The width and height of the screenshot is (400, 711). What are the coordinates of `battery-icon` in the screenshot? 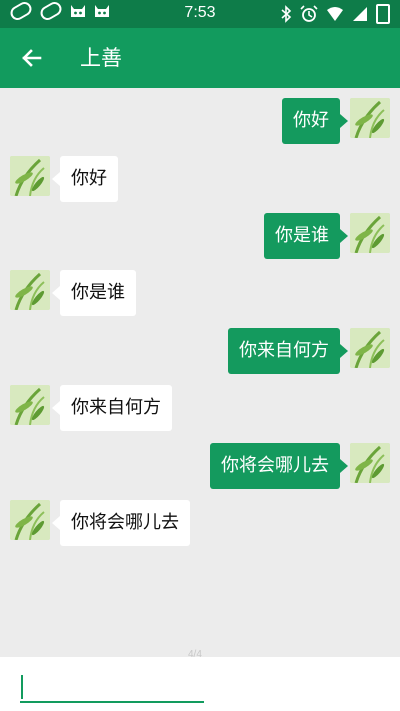 It's located at (383, 14).